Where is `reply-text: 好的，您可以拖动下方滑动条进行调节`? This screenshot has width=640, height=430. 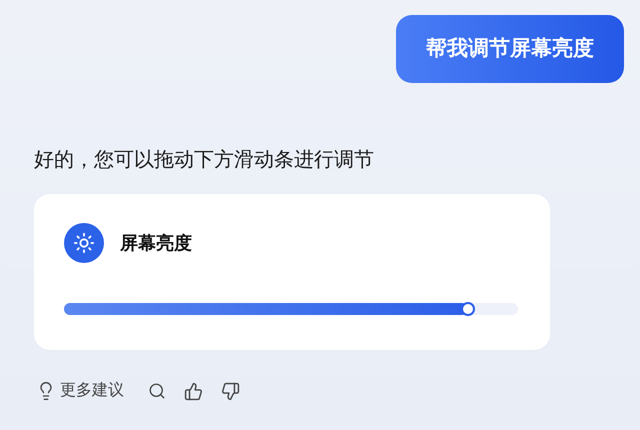
reply-text: 好的，您可以拖动下方滑动条进行调节 is located at coordinates (204, 160).